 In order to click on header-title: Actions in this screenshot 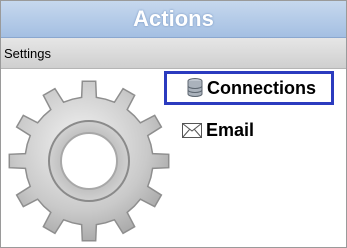, I will do `click(173, 18)`.